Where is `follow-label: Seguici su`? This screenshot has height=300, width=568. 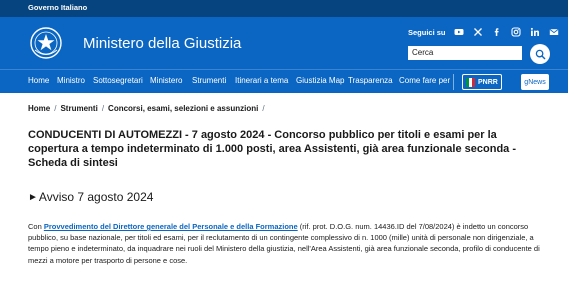
follow-label: Seguici su is located at coordinates (427, 32).